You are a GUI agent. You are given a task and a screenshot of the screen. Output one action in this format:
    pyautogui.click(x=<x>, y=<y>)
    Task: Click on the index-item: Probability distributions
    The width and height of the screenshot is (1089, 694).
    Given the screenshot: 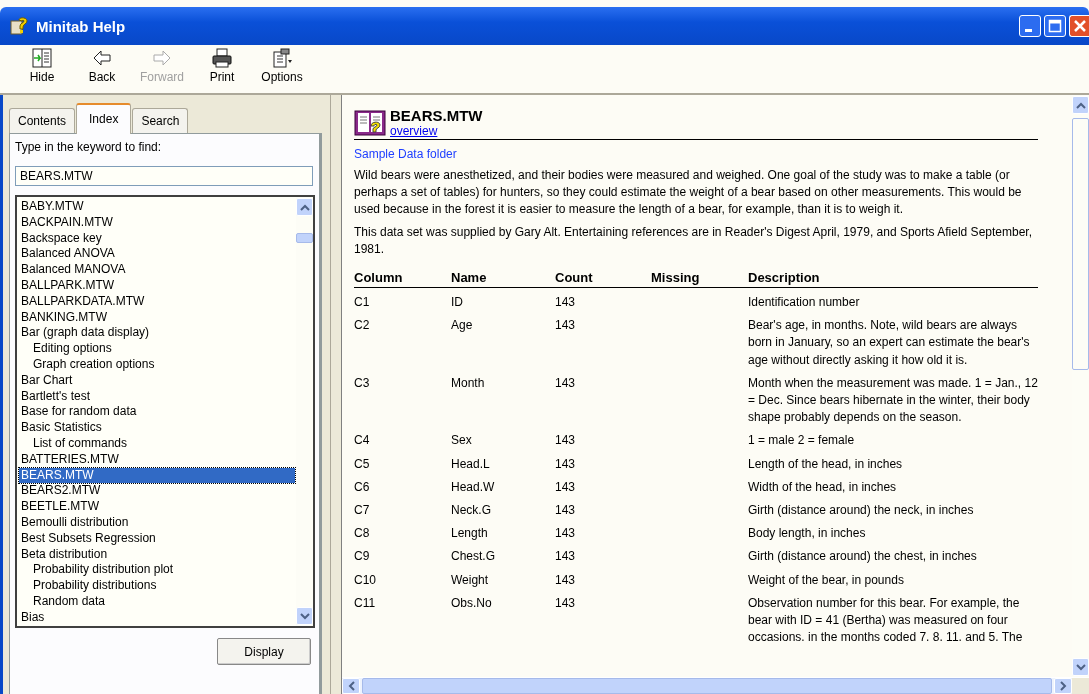 What is the action you would take?
    pyautogui.click(x=157, y=586)
    